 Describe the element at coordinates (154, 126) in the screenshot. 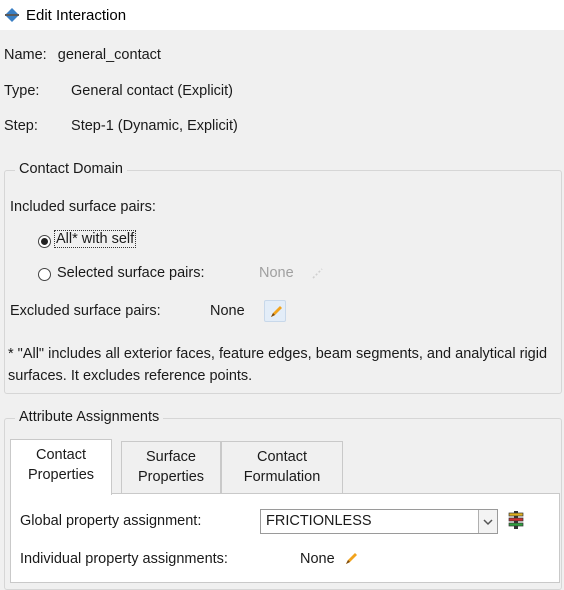

I see `step-value: Step-1 (Dynamic, Explicit)` at that location.